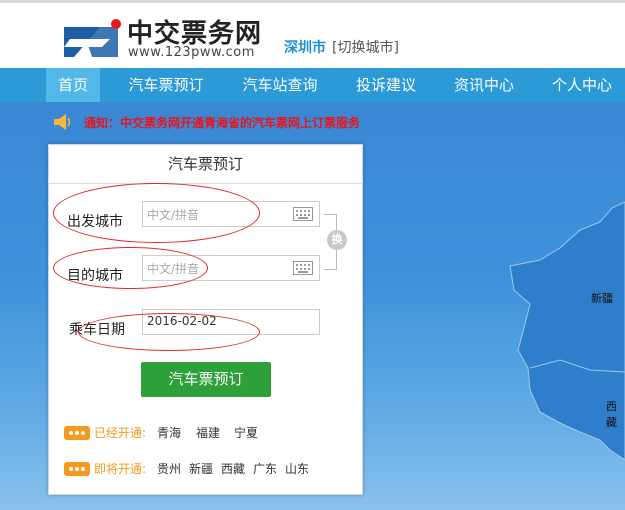  Describe the element at coordinates (611, 414) in the screenshot. I see `map-label-tibet: 西藏` at that location.